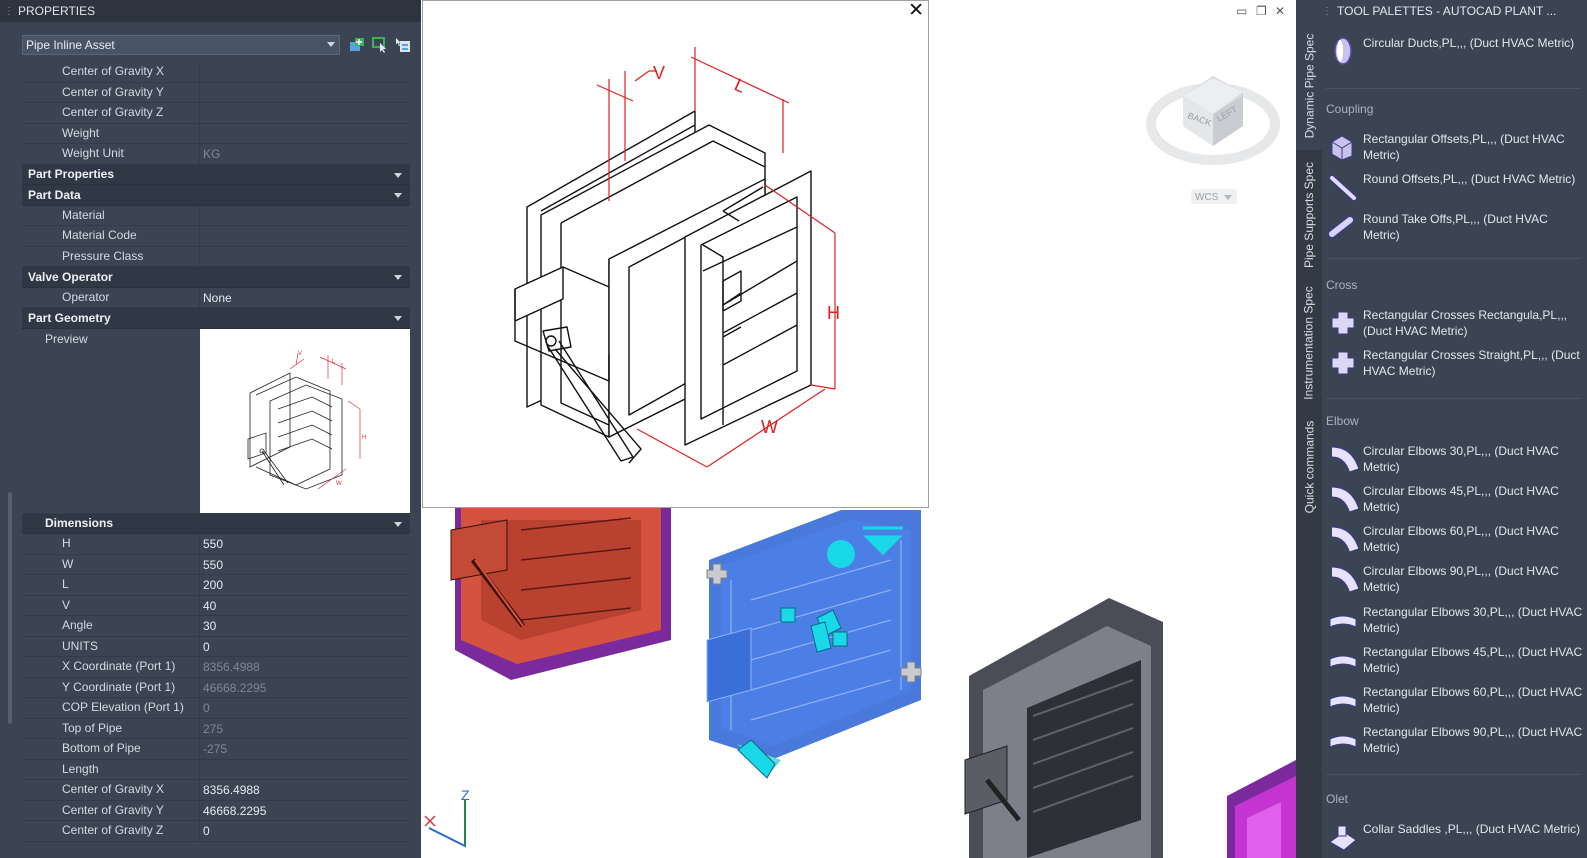 This screenshot has height=858, width=1587. I want to click on category-part-properties: Part Properties, so click(216, 174).